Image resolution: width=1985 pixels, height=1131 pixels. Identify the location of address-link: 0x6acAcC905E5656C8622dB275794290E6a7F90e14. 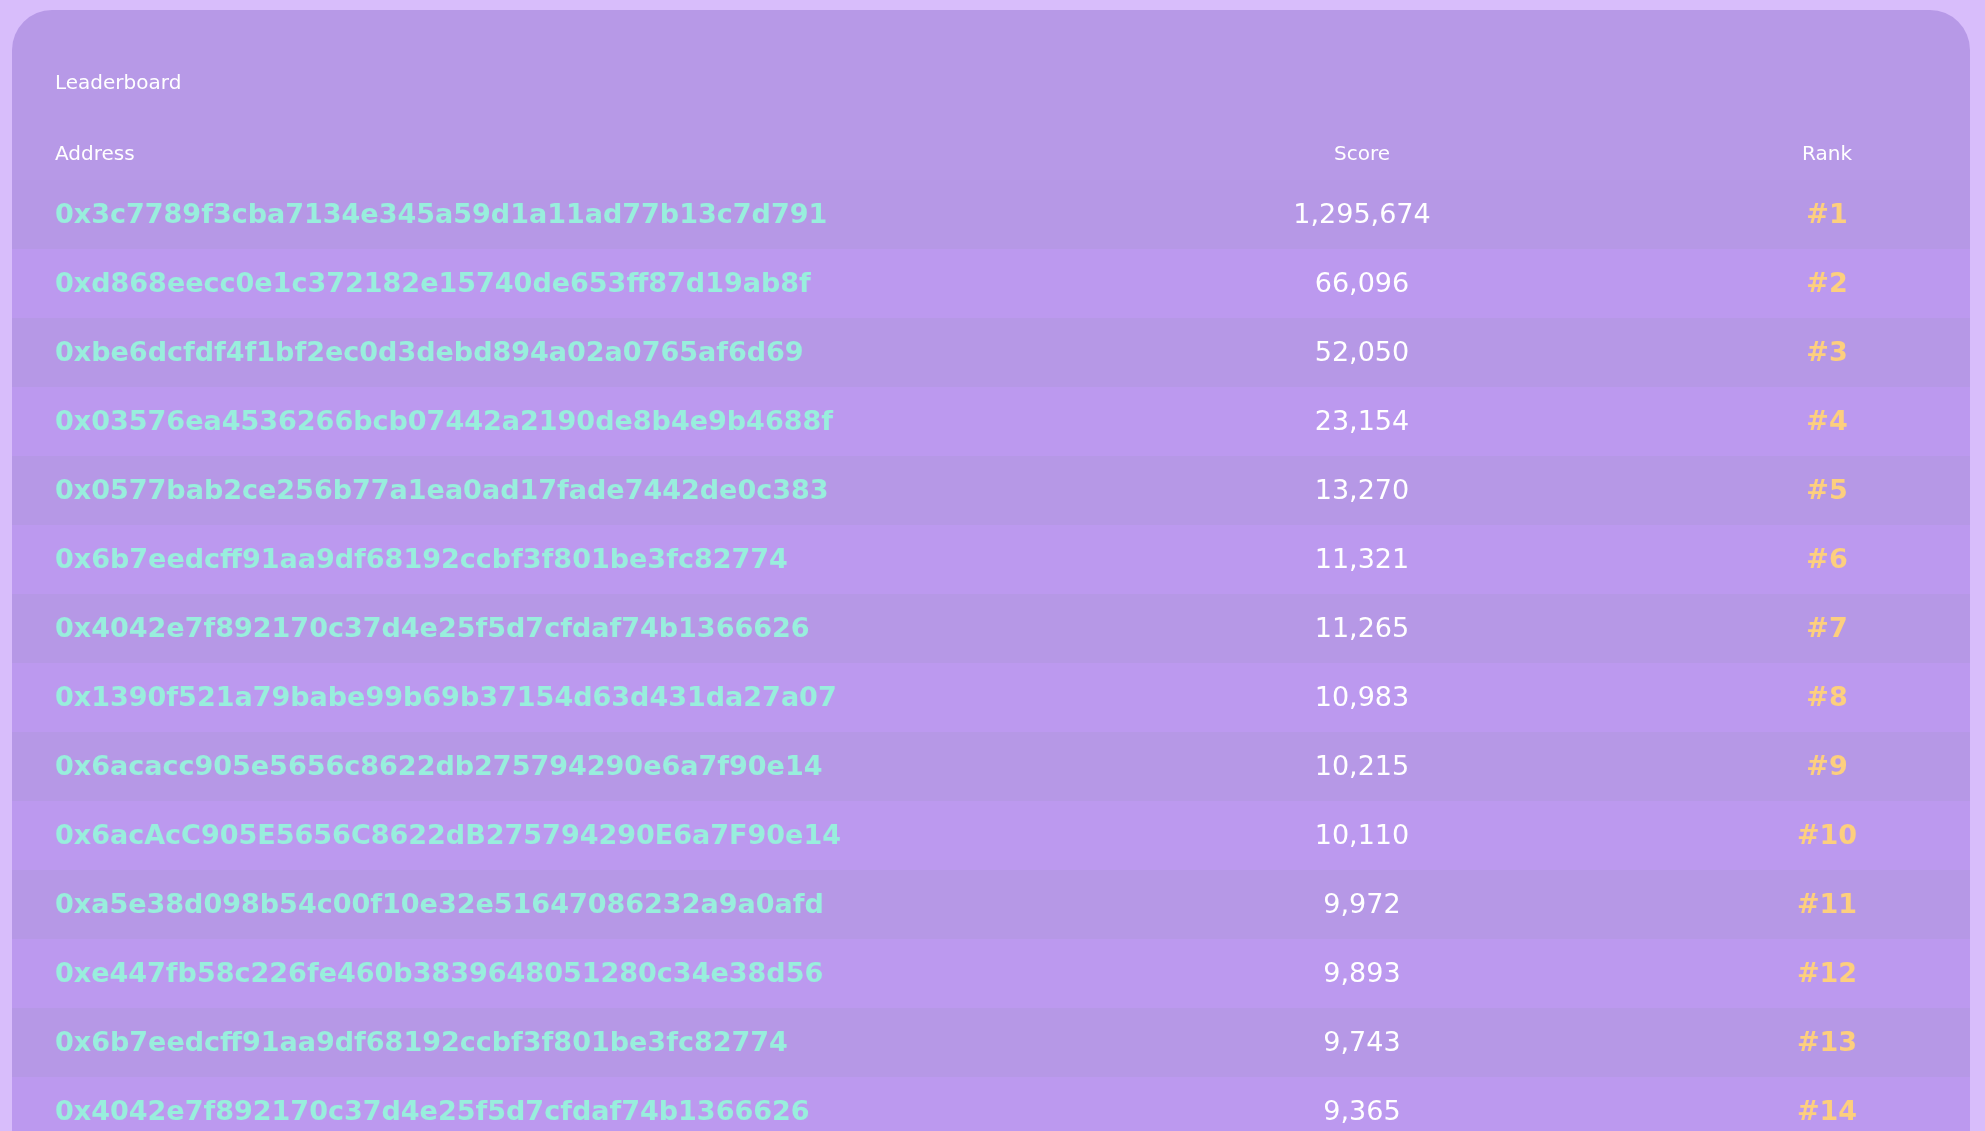
(448, 835).